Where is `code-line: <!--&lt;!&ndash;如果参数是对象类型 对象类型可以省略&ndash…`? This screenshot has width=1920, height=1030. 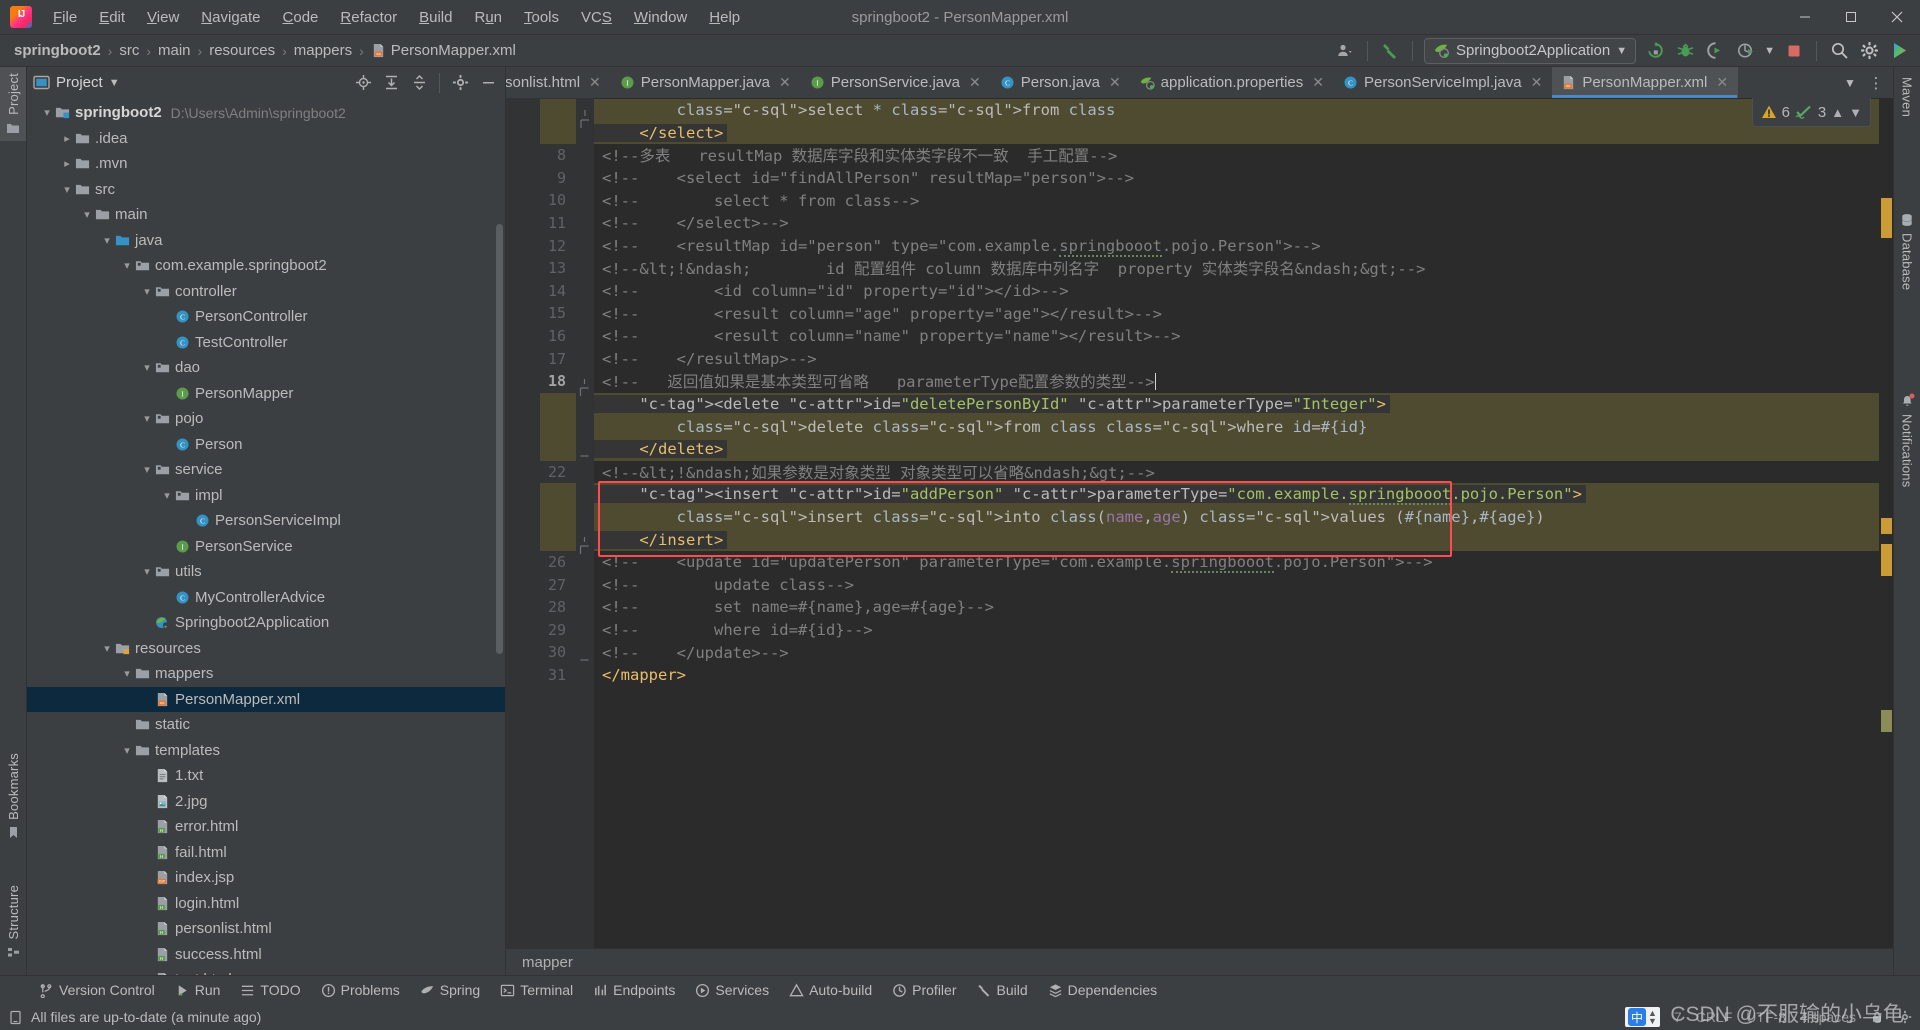 code-line: <!--&lt;!&ndash;如果参数是对象类型 对象类型可以省略&ndash… is located at coordinates (1236, 472).